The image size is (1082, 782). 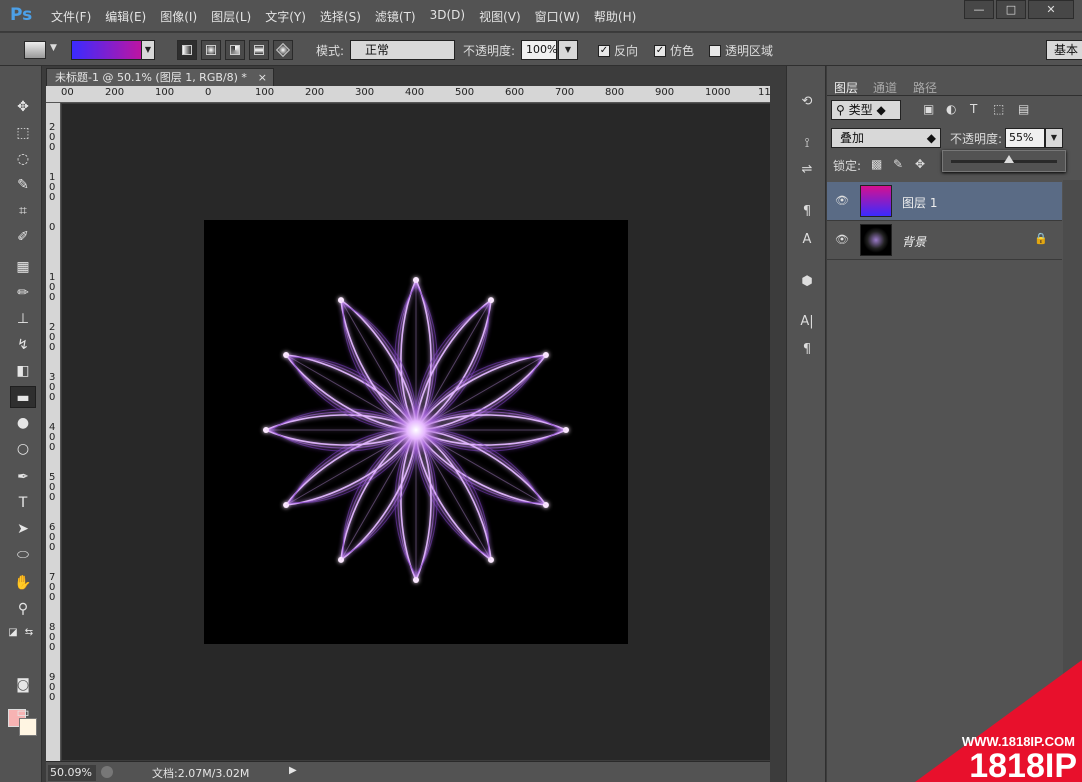 I want to click on layer-row: 👁 背景 🔒, so click(x=944, y=240).